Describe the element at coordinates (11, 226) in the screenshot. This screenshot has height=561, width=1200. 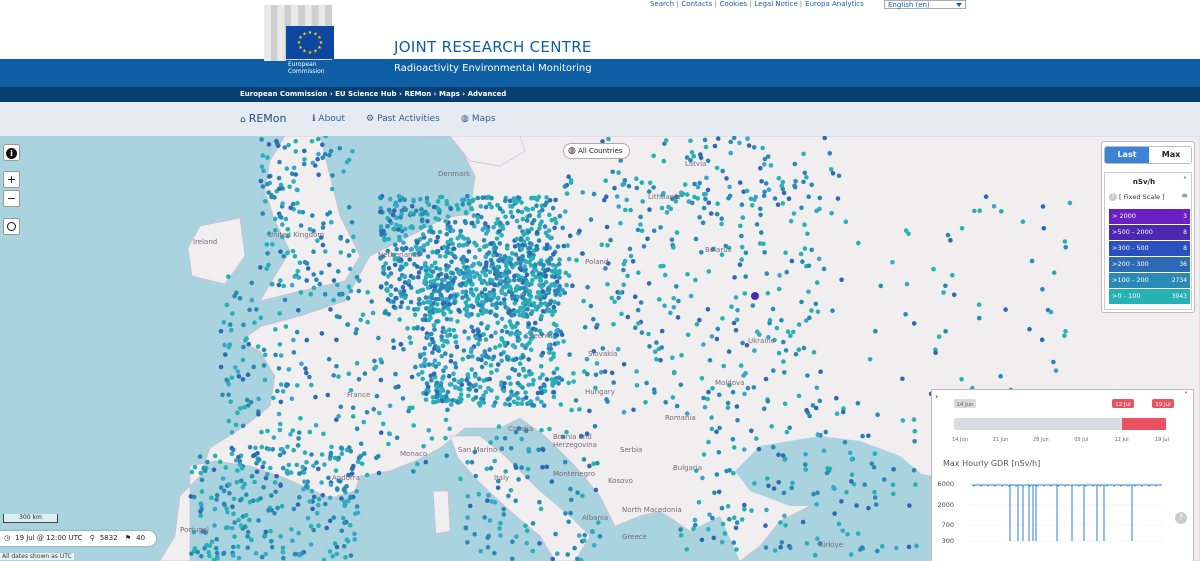
I see `circle-tool-button` at that location.